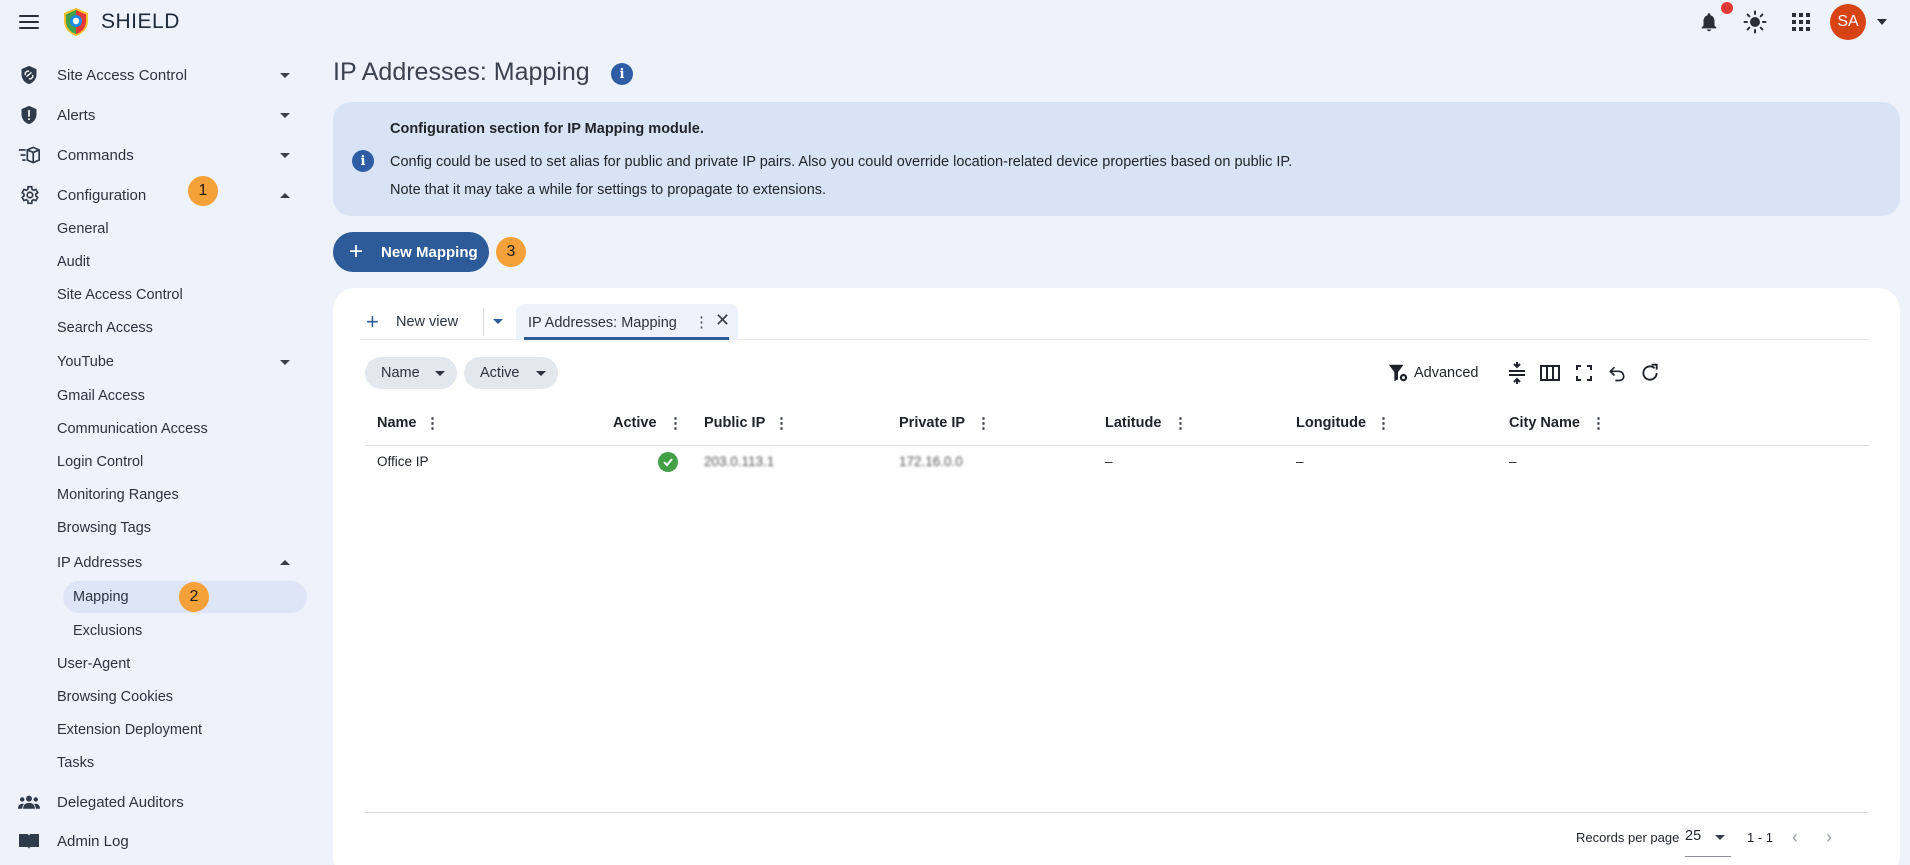 The width and height of the screenshot is (1910, 865). Describe the element at coordinates (1513, 461) in the screenshot. I see `cell-city-name: –` at that location.